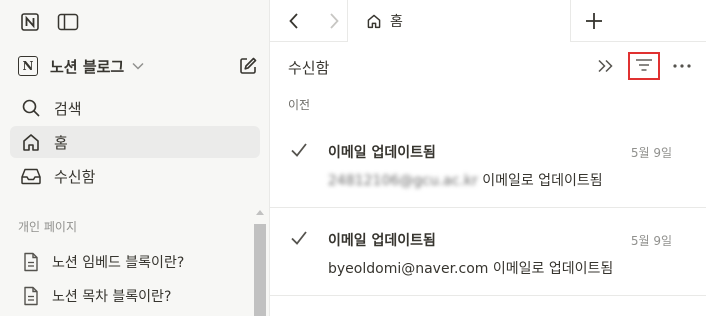 Image resolution: width=706 pixels, height=316 pixels. I want to click on group-label-earlier: 이전, so click(299, 105).